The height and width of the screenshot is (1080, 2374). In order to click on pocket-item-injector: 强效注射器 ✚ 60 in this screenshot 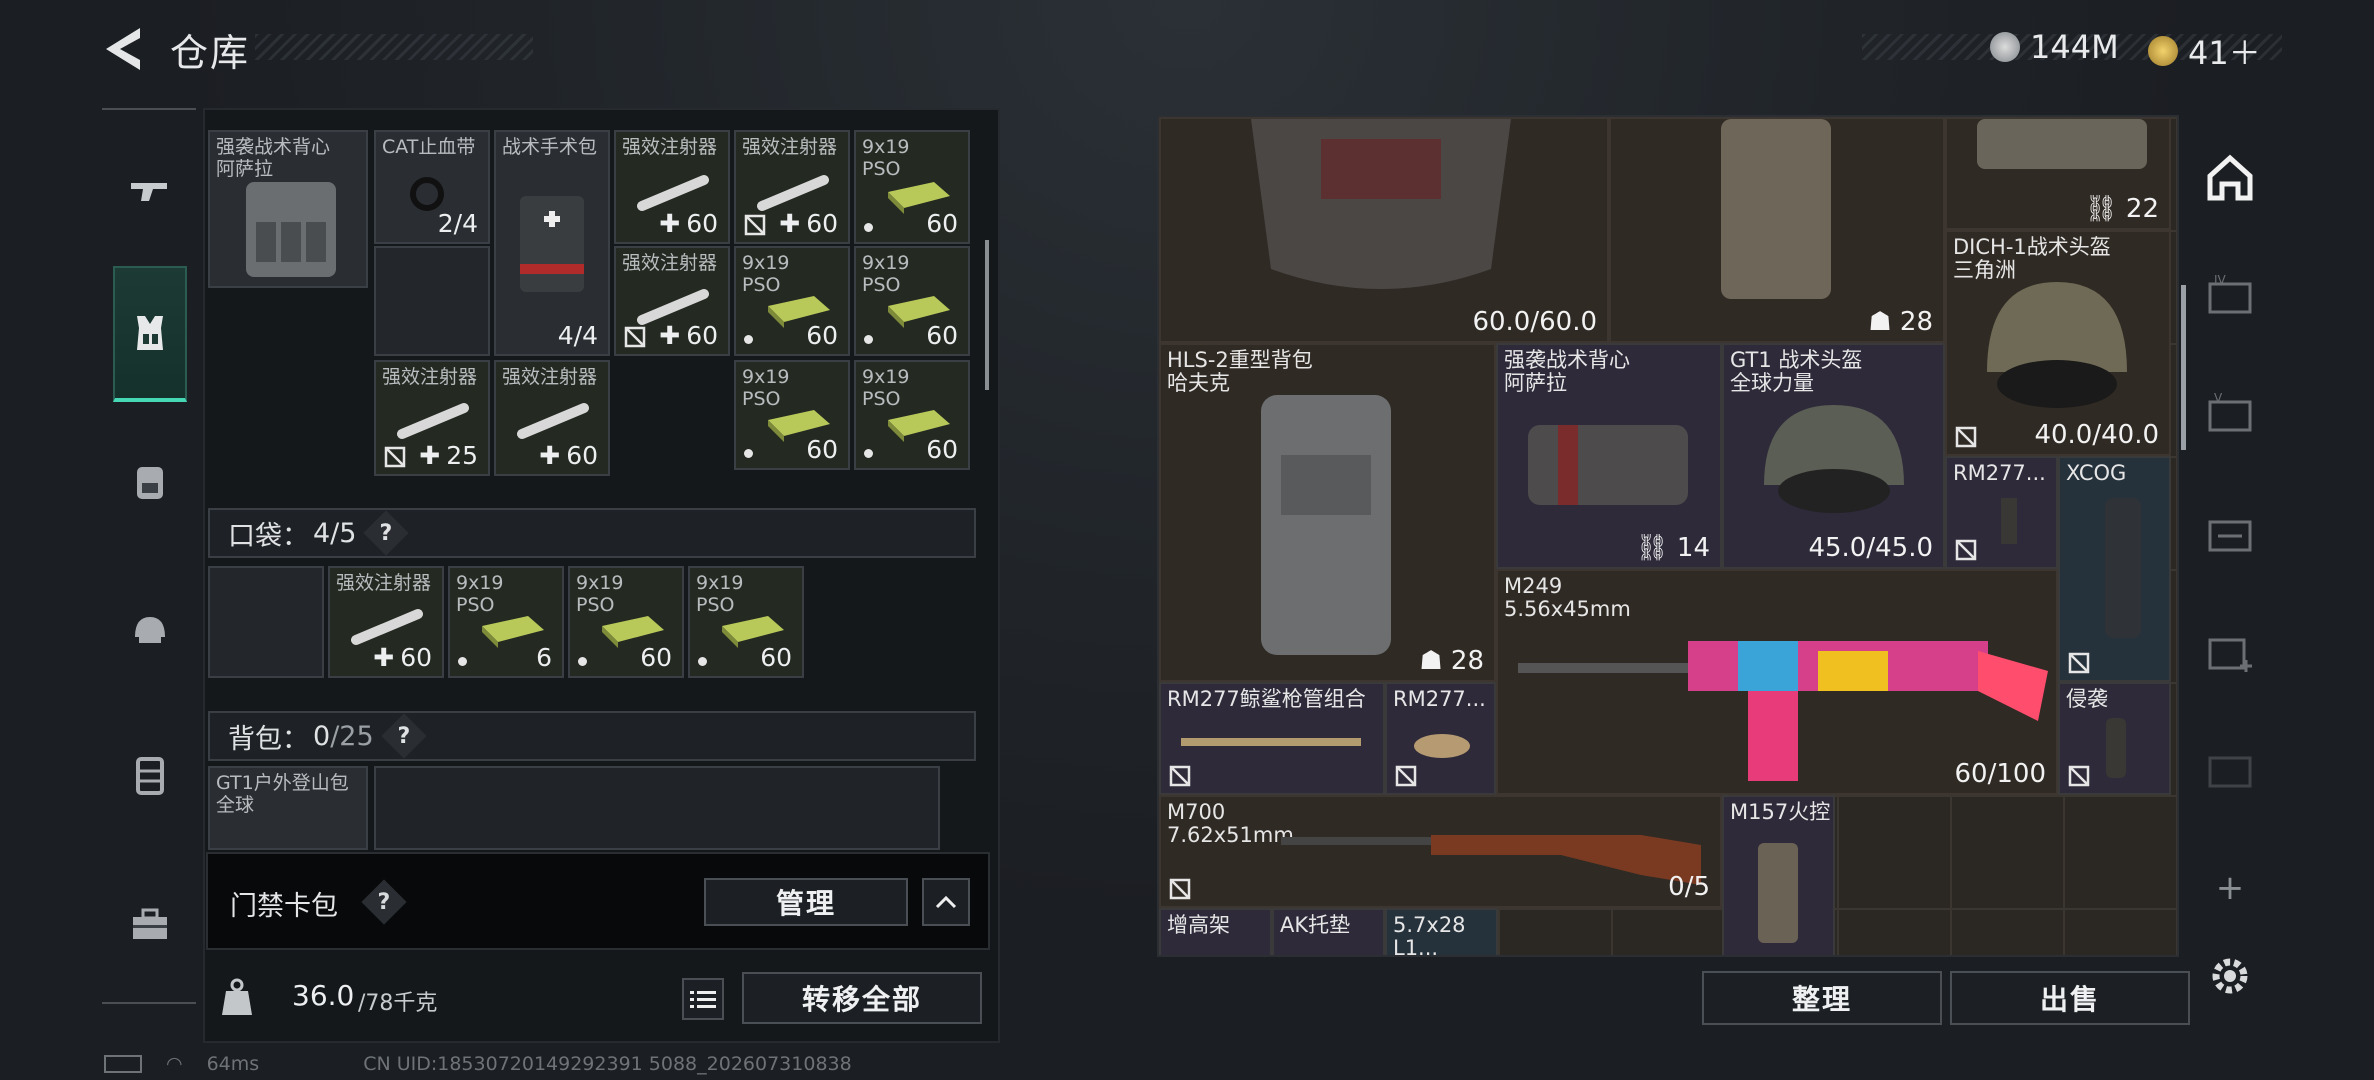, I will do `click(386, 622)`.